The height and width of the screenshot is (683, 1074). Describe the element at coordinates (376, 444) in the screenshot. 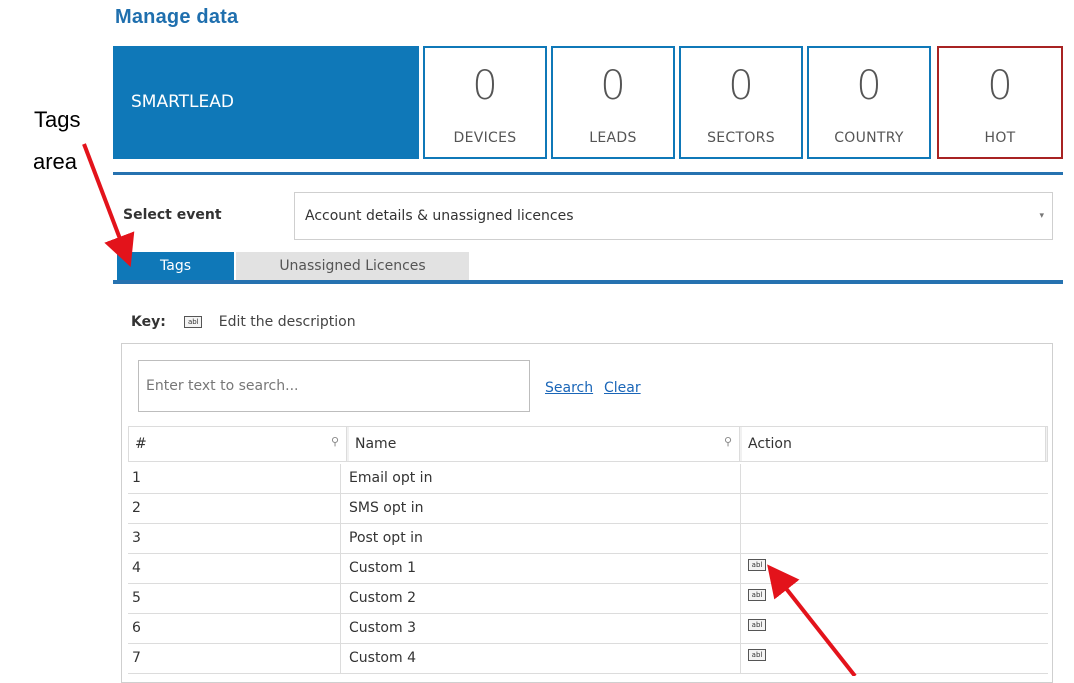

I see `column-header-label: Name` at that location.